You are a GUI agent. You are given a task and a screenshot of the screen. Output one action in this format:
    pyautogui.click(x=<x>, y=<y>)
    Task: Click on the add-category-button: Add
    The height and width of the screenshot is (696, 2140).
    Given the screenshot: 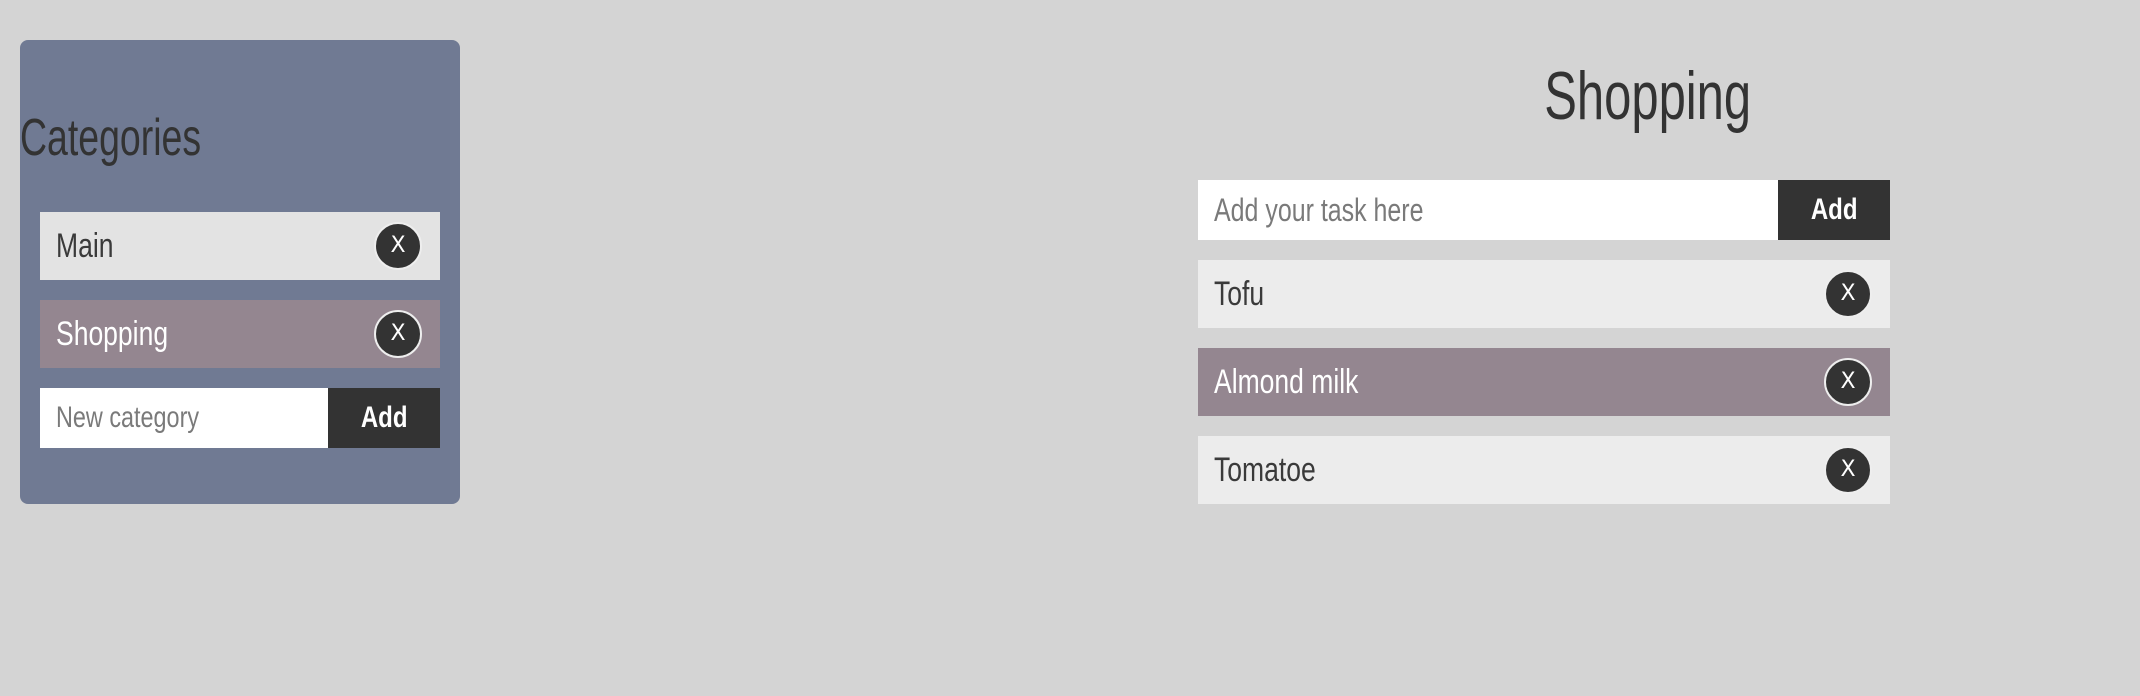 What is the action you would take?
    pyautogui.click(x=384, y=418)
    